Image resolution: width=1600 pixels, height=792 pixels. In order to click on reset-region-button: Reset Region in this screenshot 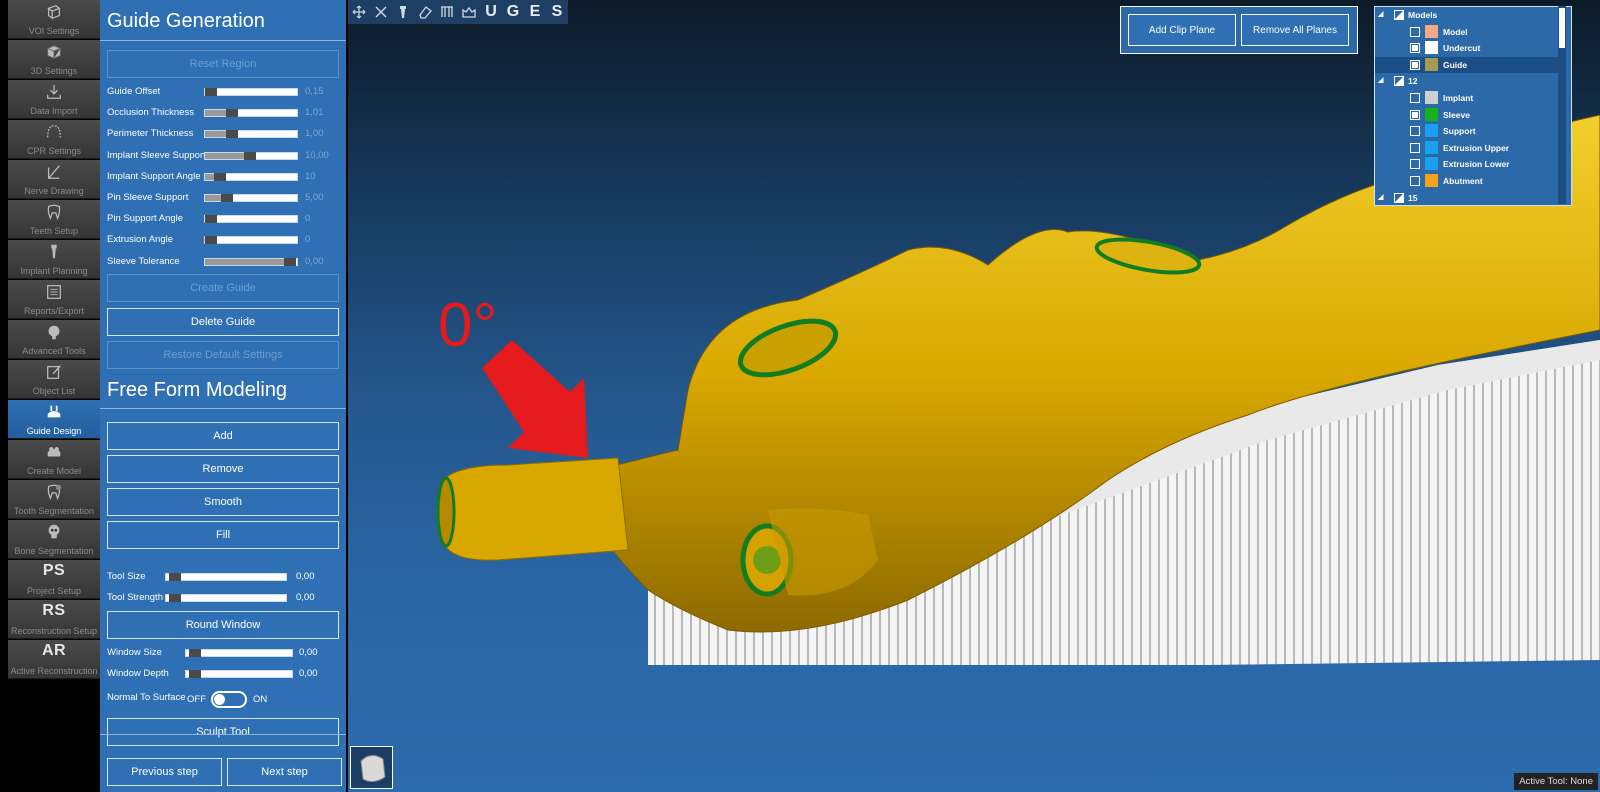, I will do `click(223, 64)`.